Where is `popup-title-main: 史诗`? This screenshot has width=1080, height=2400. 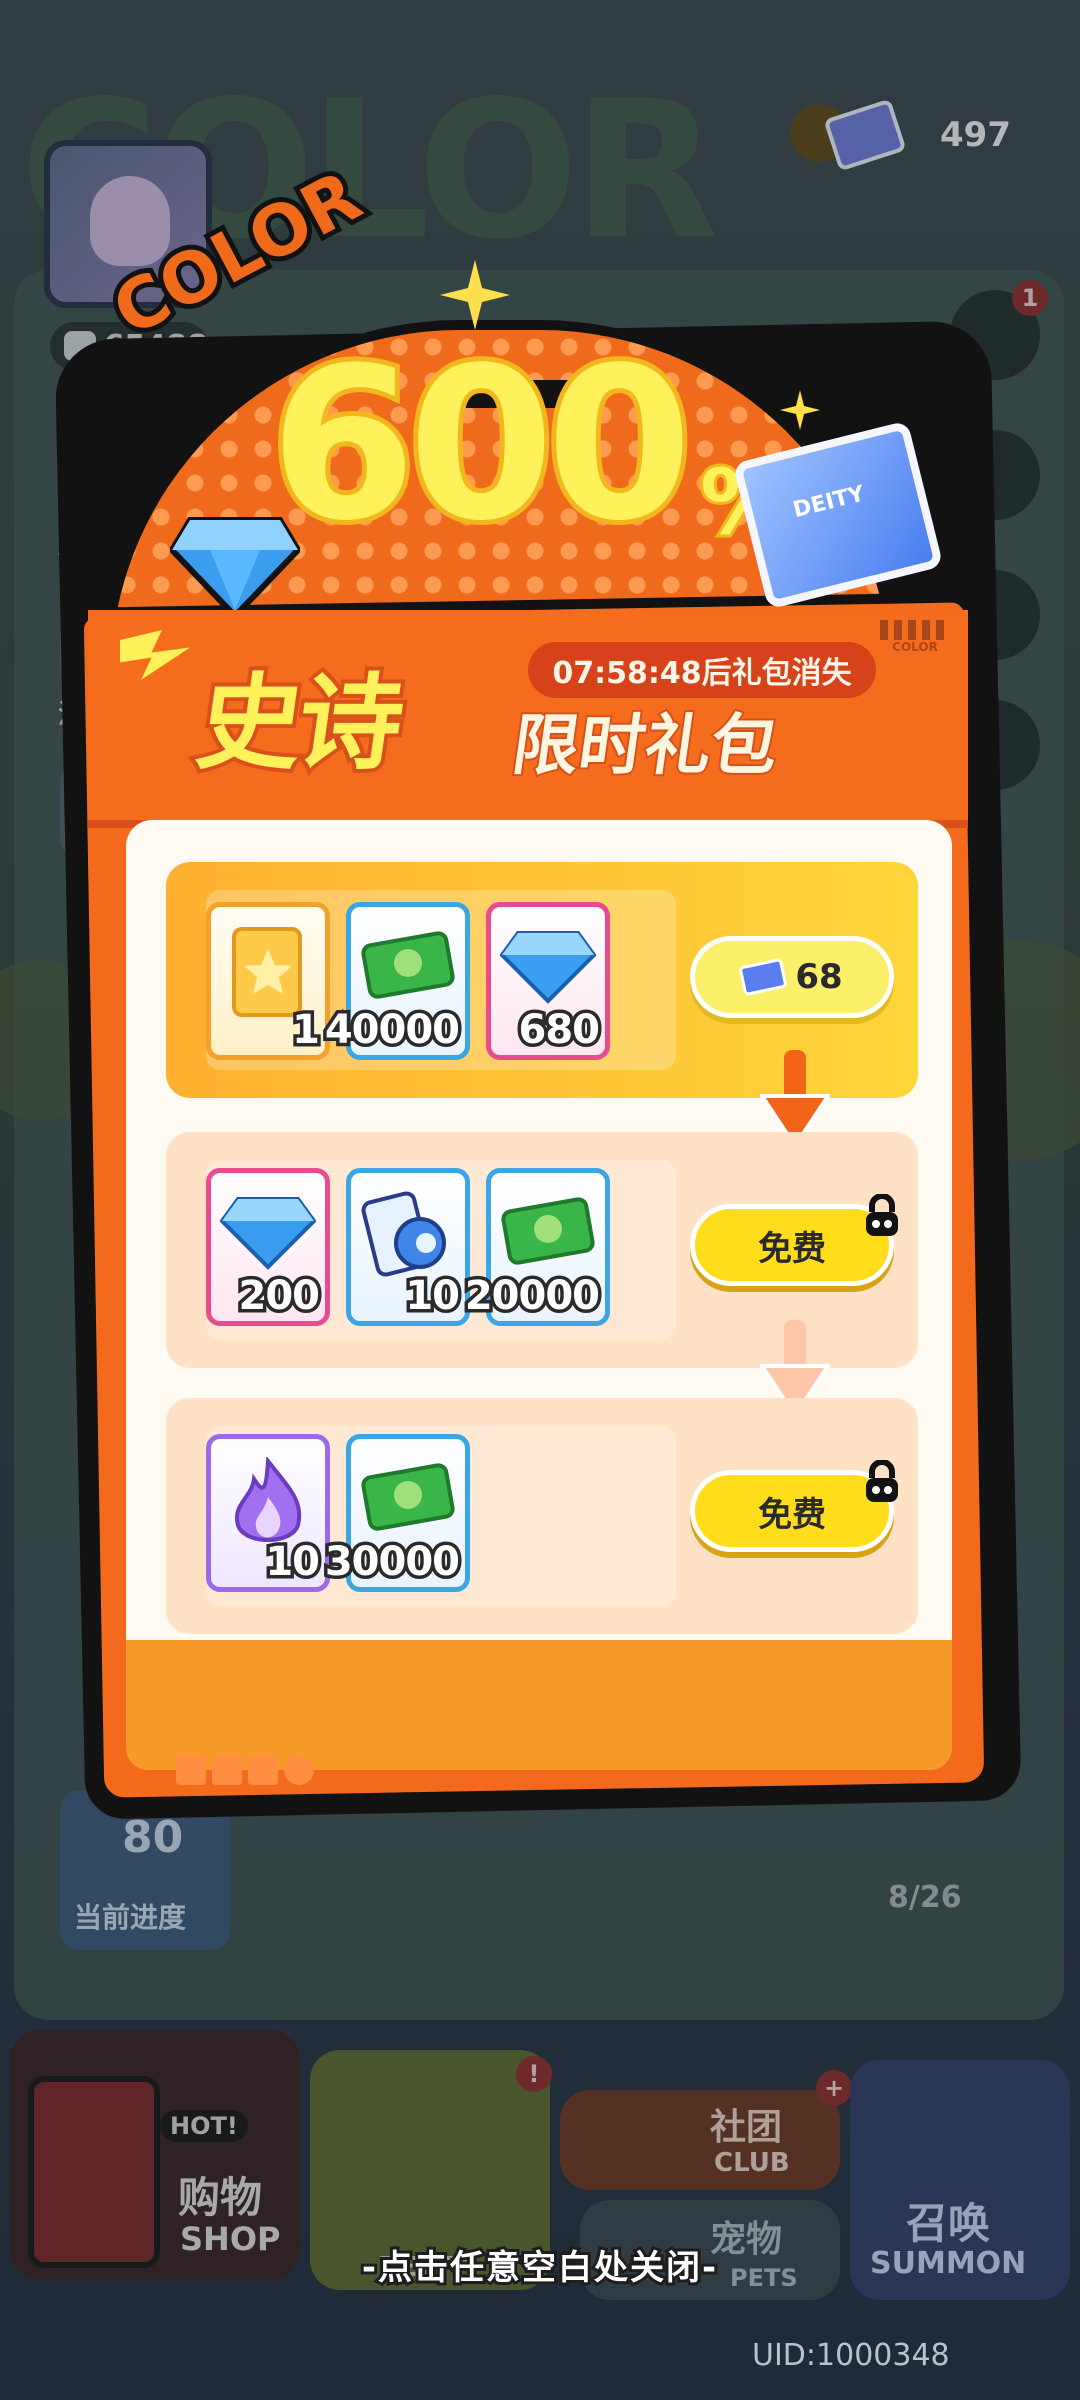
popup-title-main: 史诗 is located at coordinates (298, 723).